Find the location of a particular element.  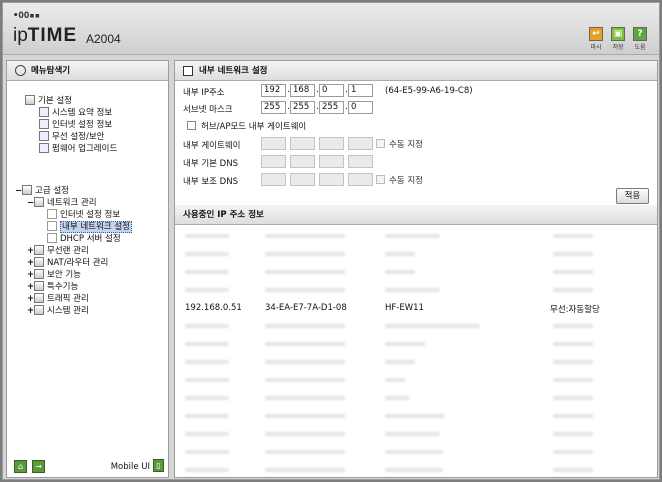

tree-special: + 특수기능 is located at coordinates (52, 287).